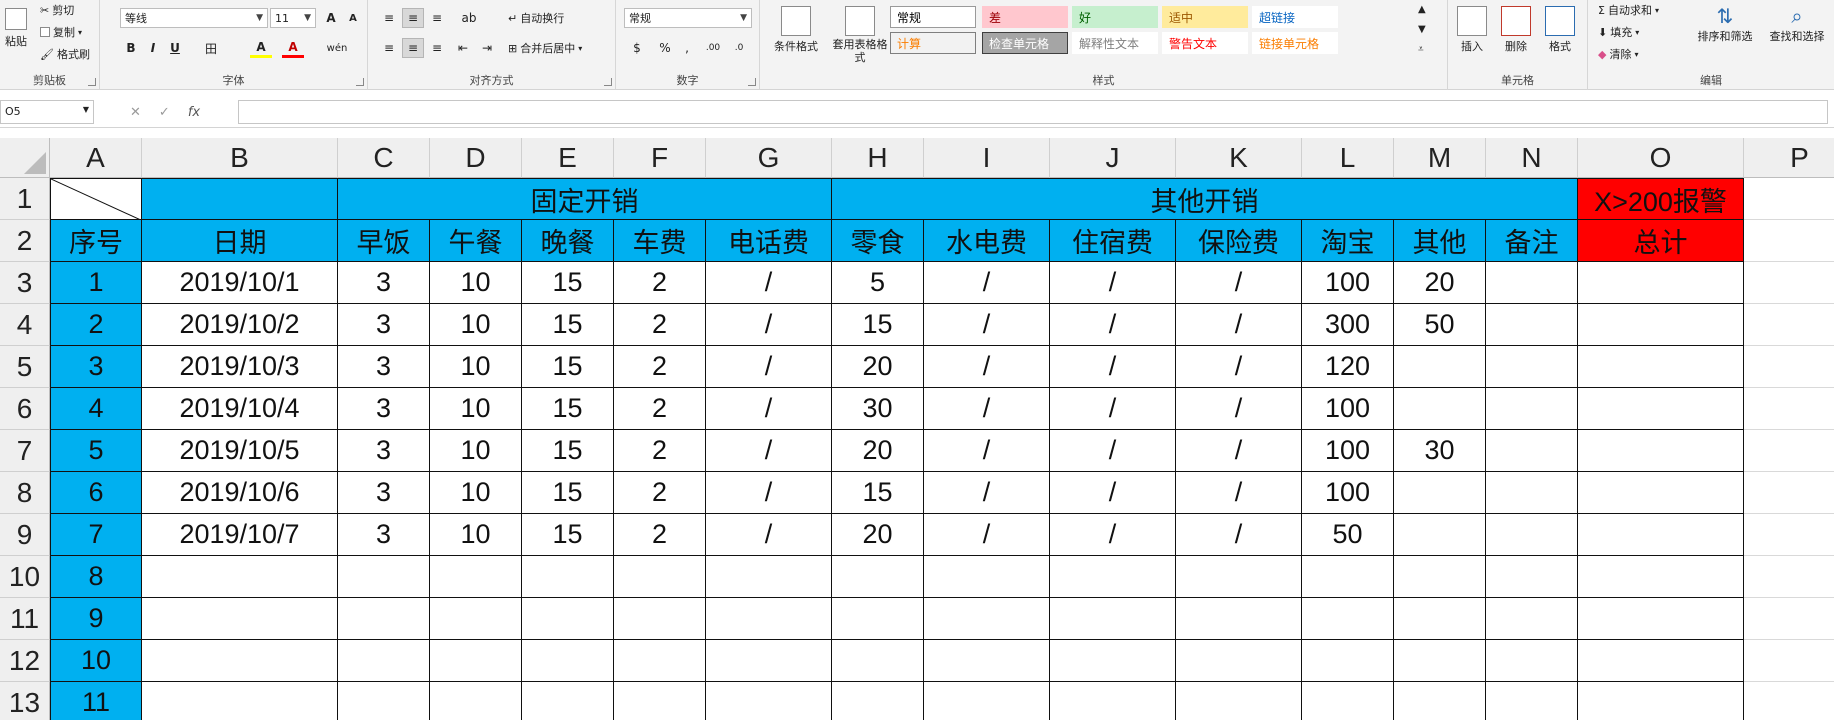 This screenshot has height=720, width=1834. I want to click on increase-indent-icon: ⇥, so click(487, 48).